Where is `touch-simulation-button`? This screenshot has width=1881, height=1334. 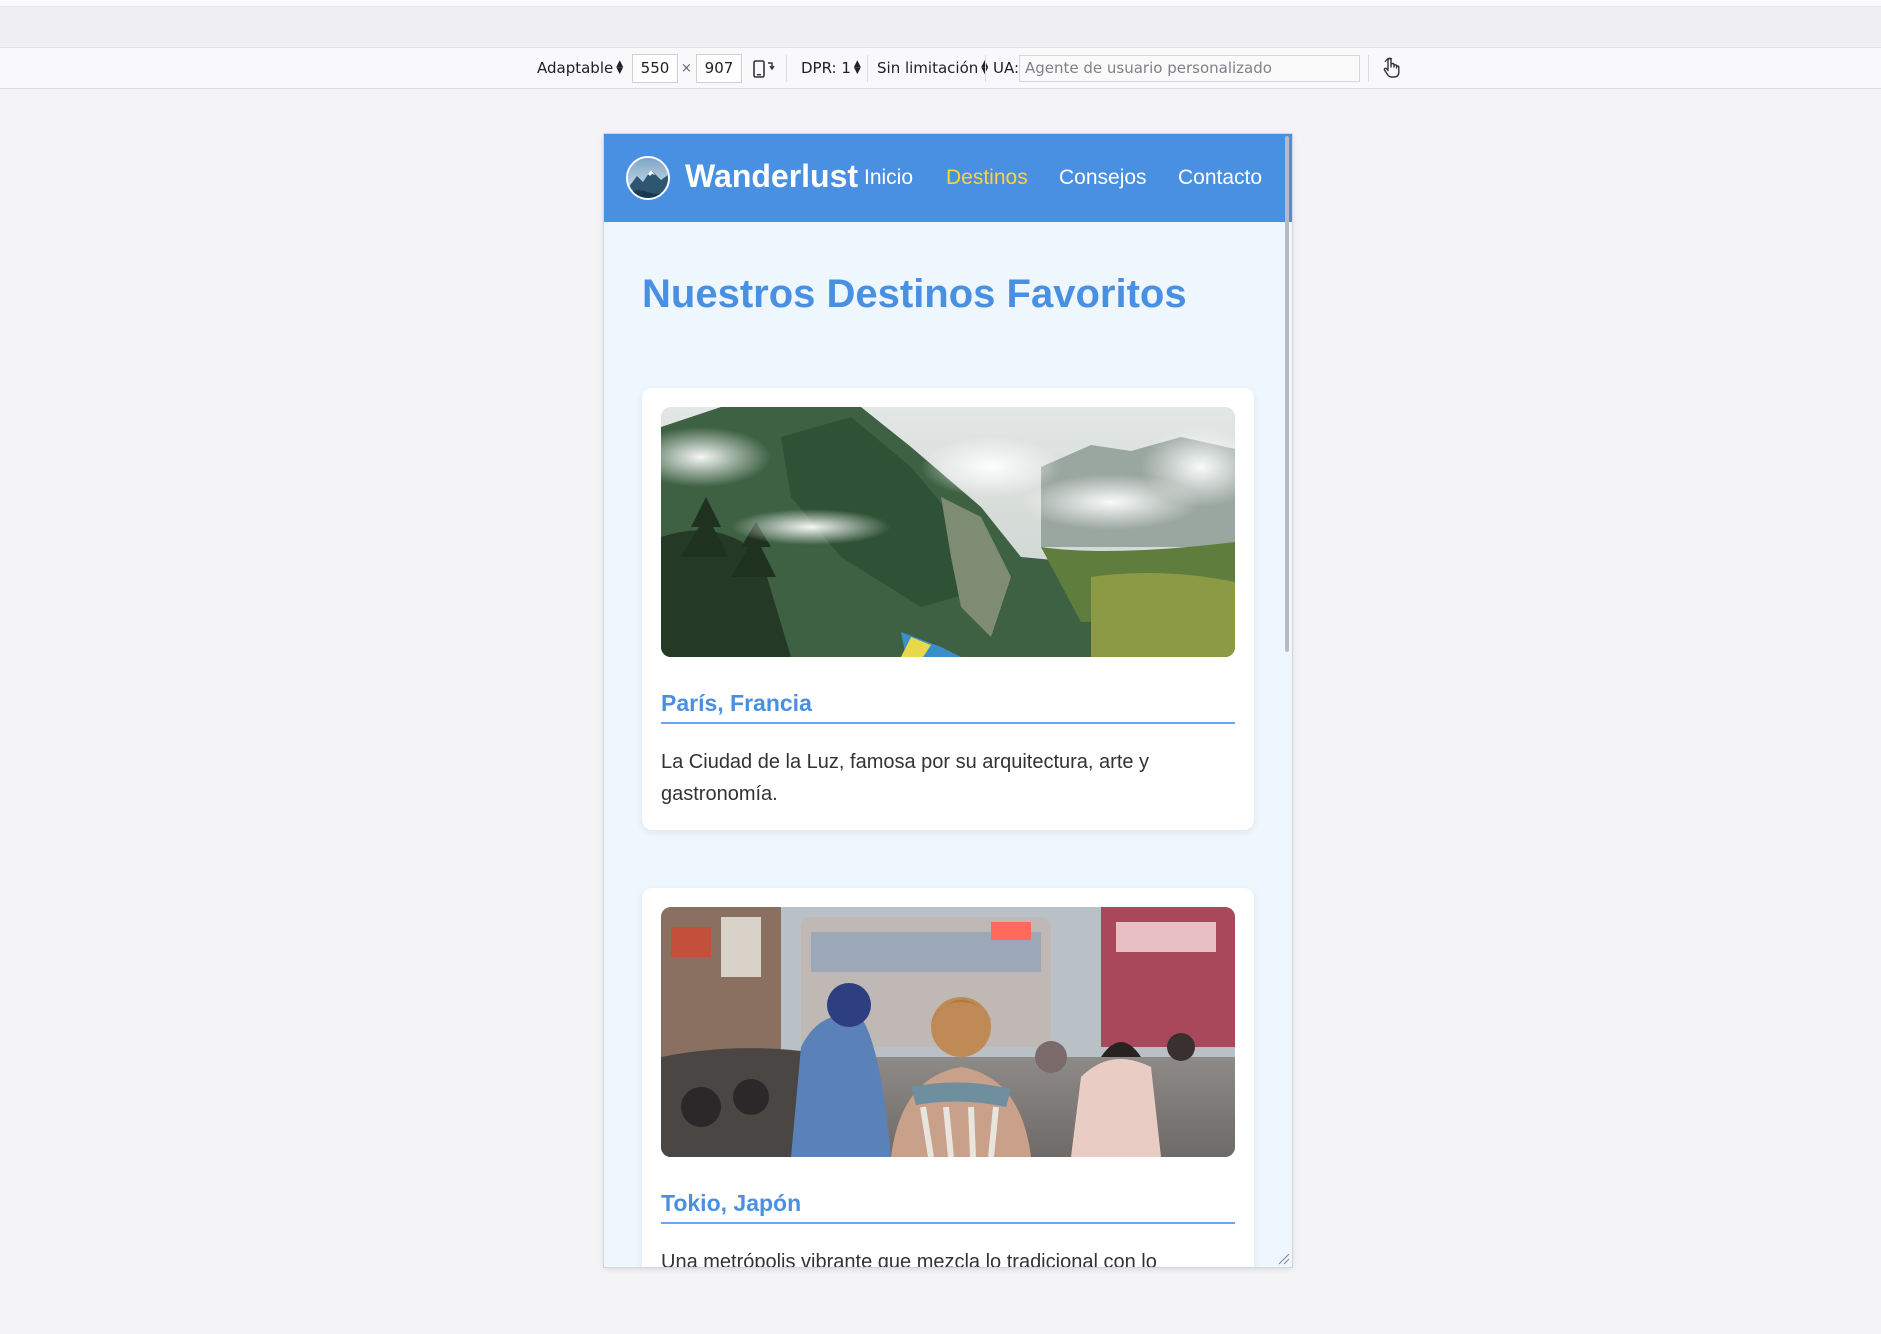 touch-simulation-button is located at coordinates (1391, 68).